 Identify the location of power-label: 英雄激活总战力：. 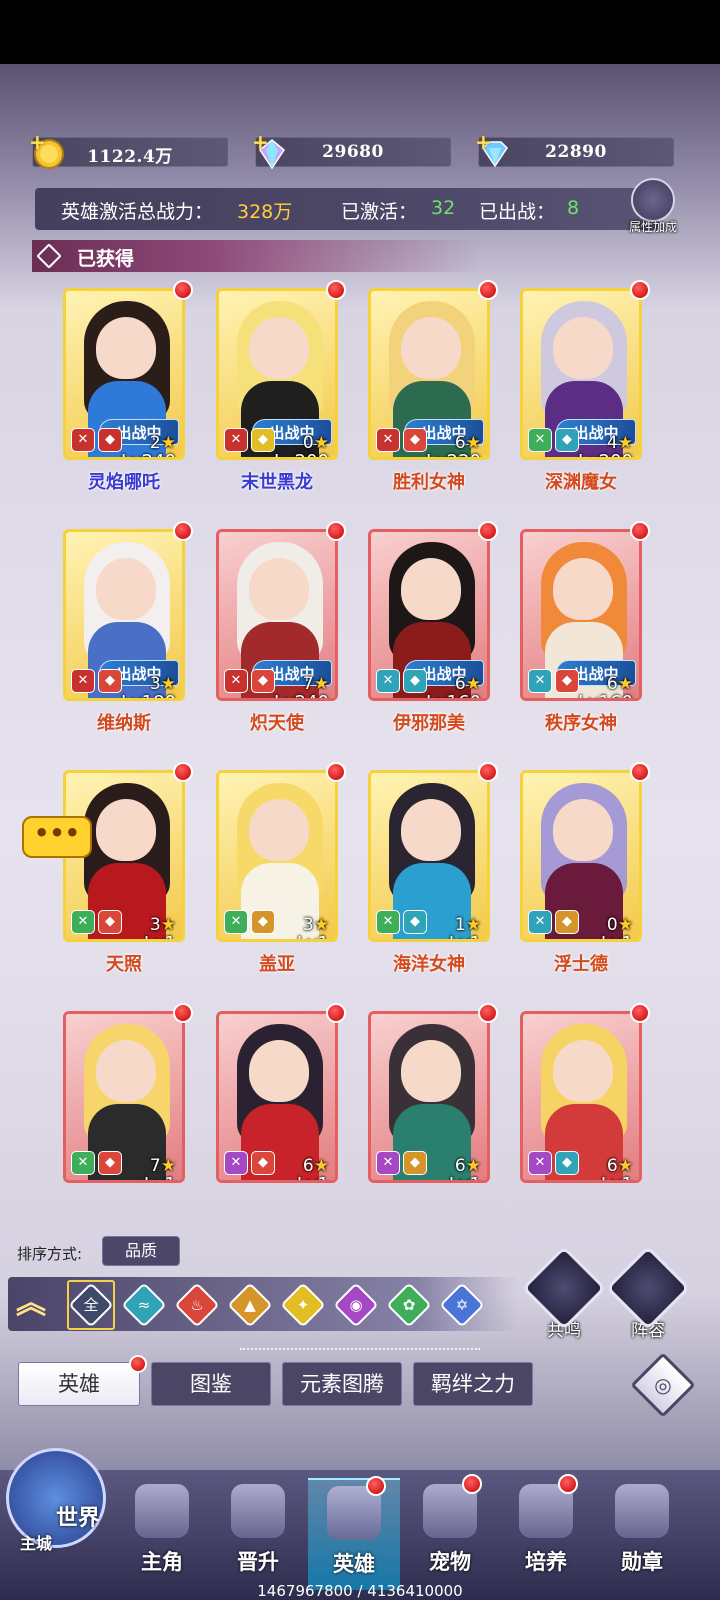
(137, 212).